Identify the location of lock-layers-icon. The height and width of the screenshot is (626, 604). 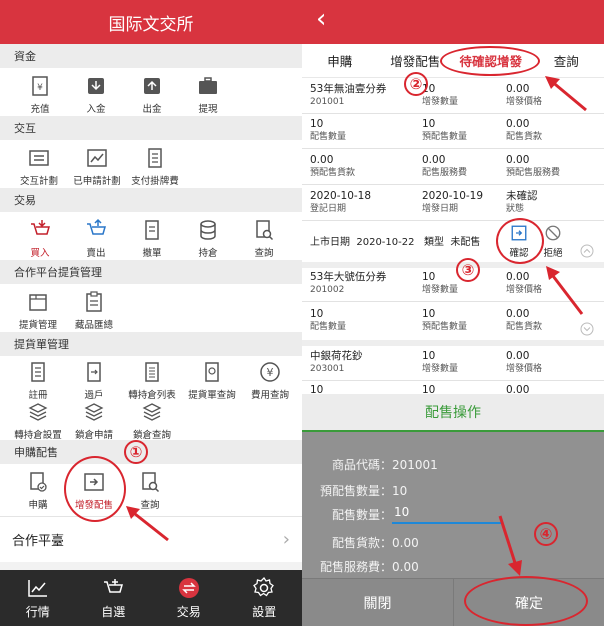
(94, 412).